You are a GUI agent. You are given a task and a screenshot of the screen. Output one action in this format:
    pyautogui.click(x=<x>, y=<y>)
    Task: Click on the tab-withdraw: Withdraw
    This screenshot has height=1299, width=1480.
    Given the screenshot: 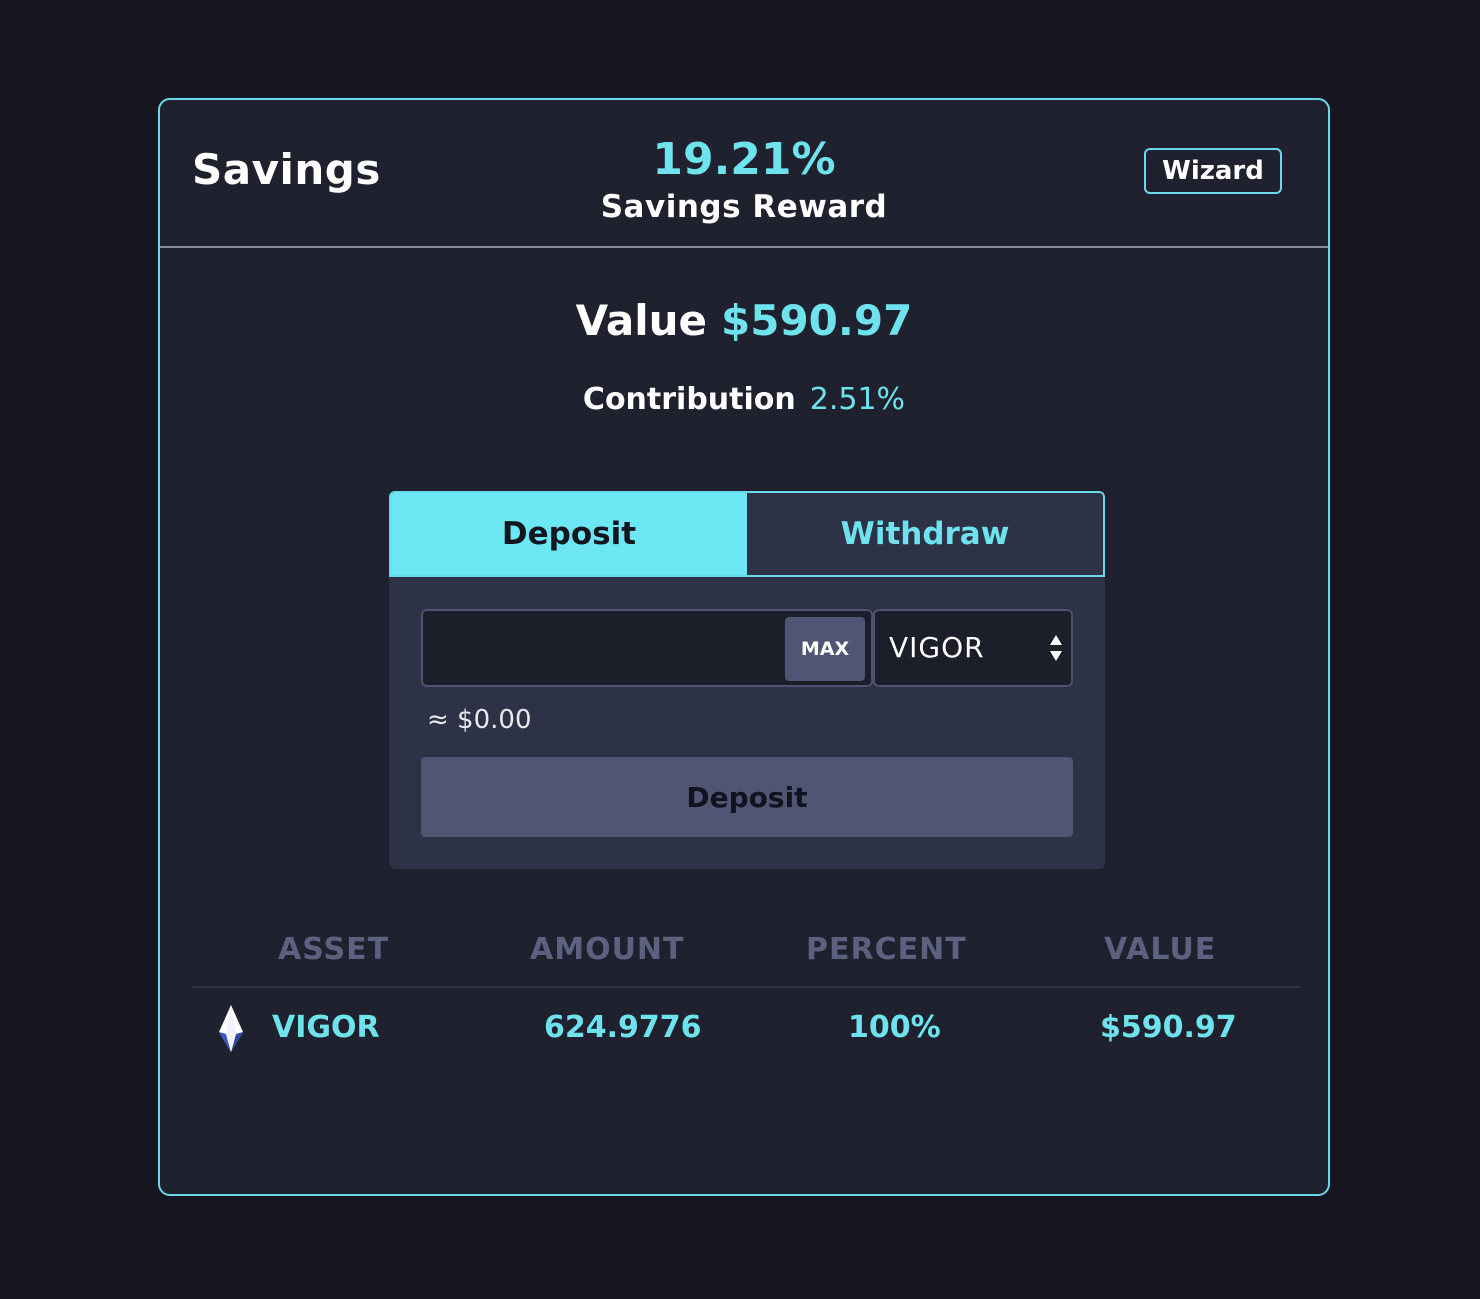 What is the action you would take?
    pyautogui.click(x=925, y=534)
    